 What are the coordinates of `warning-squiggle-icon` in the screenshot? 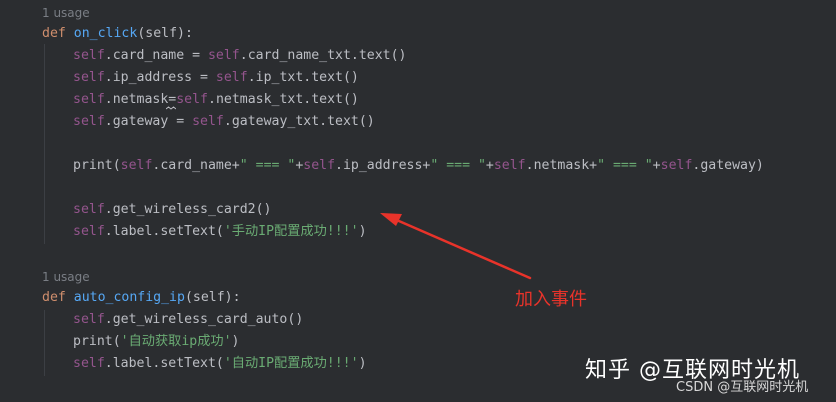 It's located at (171, 108).